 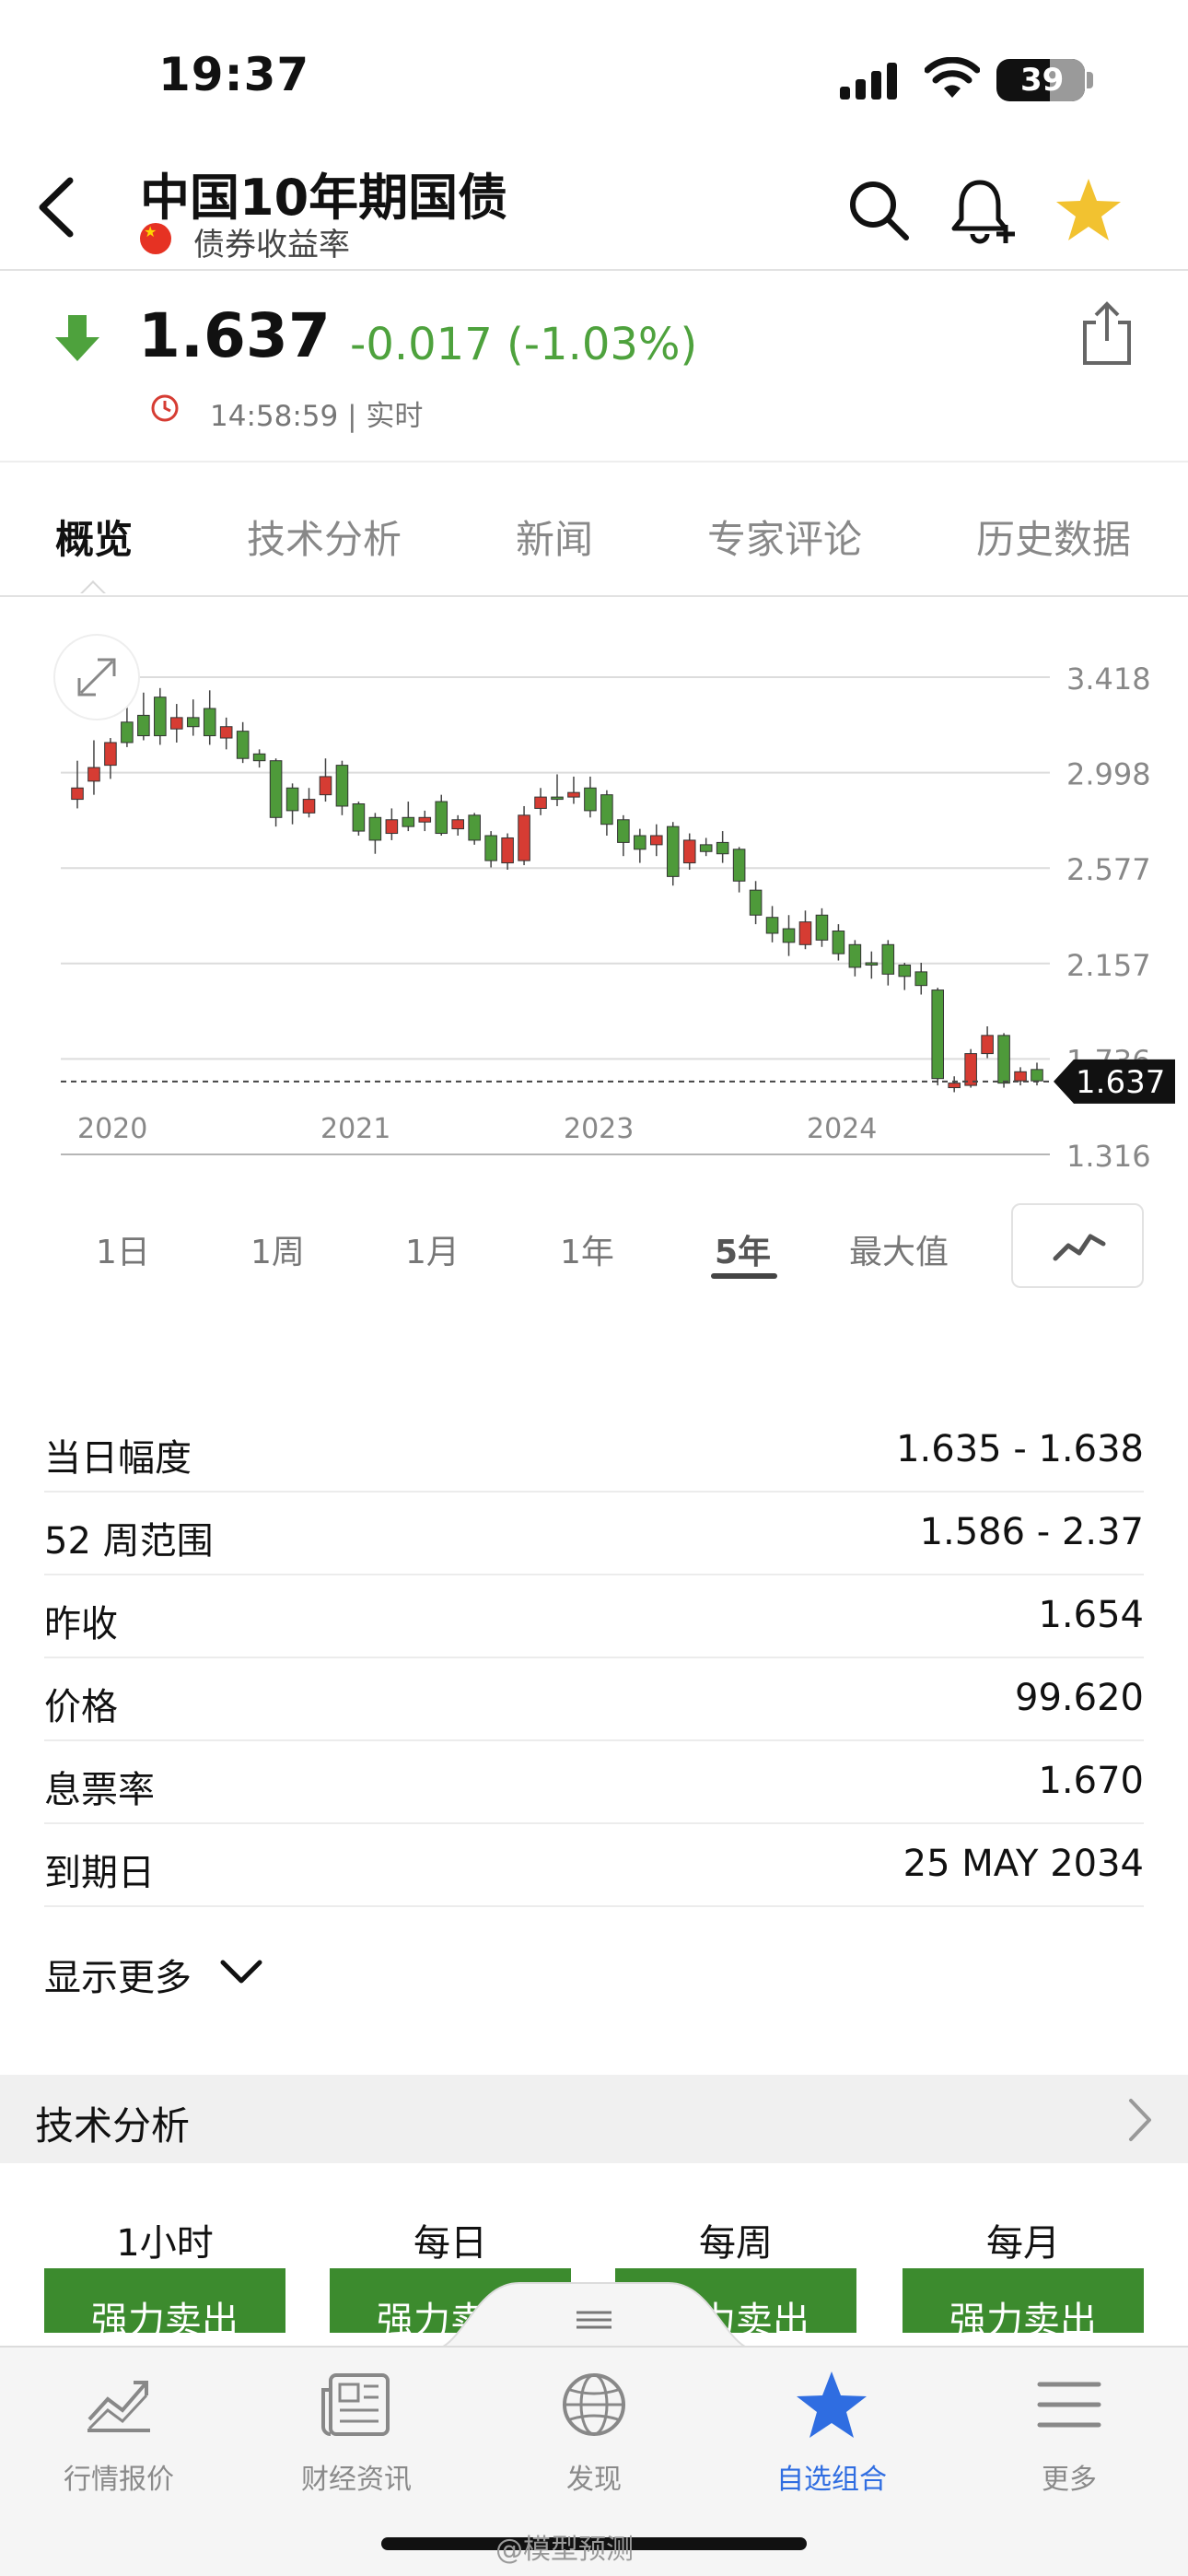 What do you see at coordinates (594, 1865) in the screenshot?
I see `stat-row: 到期日 25 MAY 2034` at bounding box center [594, 1865].